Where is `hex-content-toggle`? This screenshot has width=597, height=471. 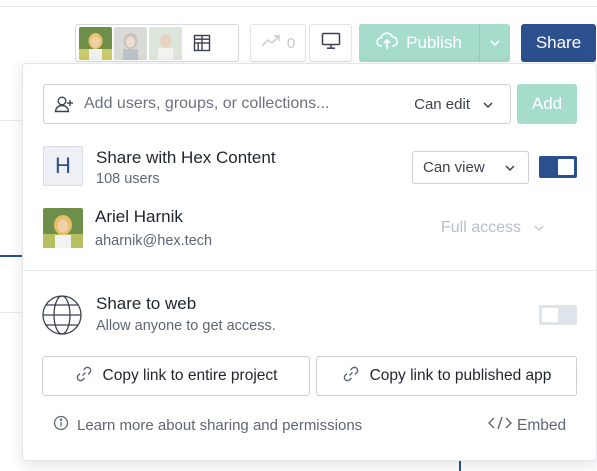 hex-content-toggle is located at coordinates (558, 167).